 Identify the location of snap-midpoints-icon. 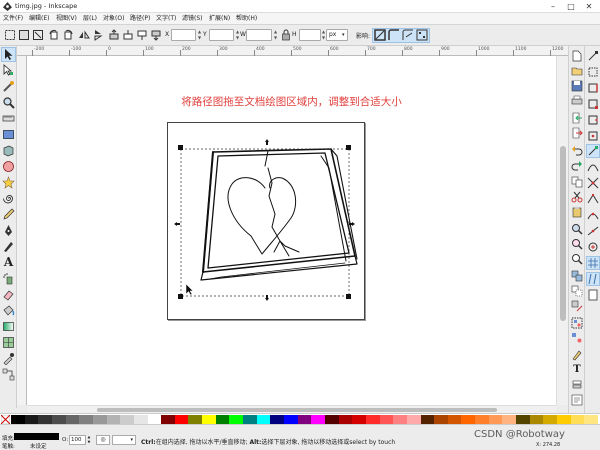
(593, 231).